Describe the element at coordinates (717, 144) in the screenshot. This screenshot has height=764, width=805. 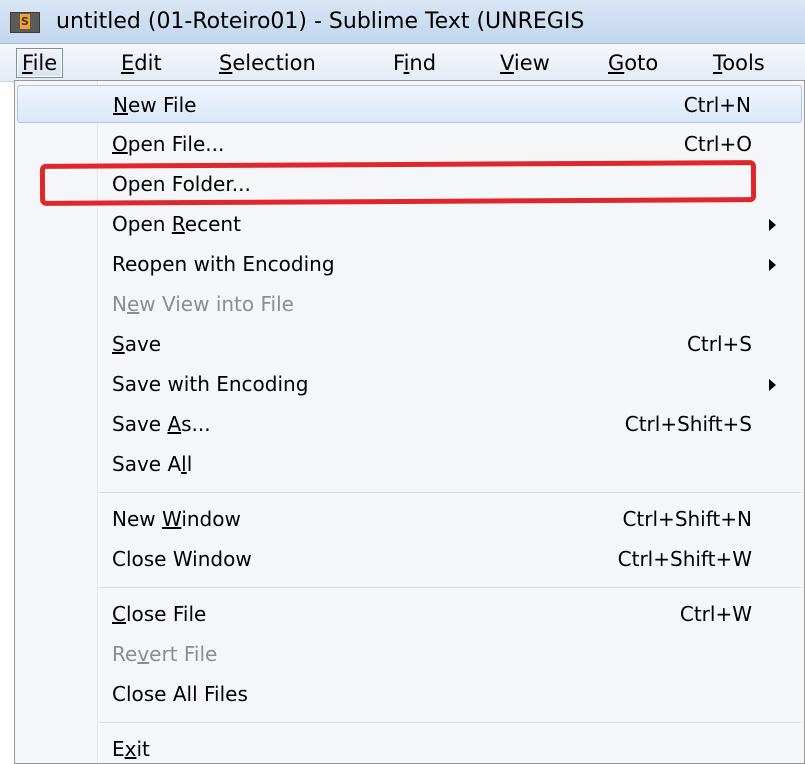
I see `menu-item-shortcut: Ctrl+O` at that location.